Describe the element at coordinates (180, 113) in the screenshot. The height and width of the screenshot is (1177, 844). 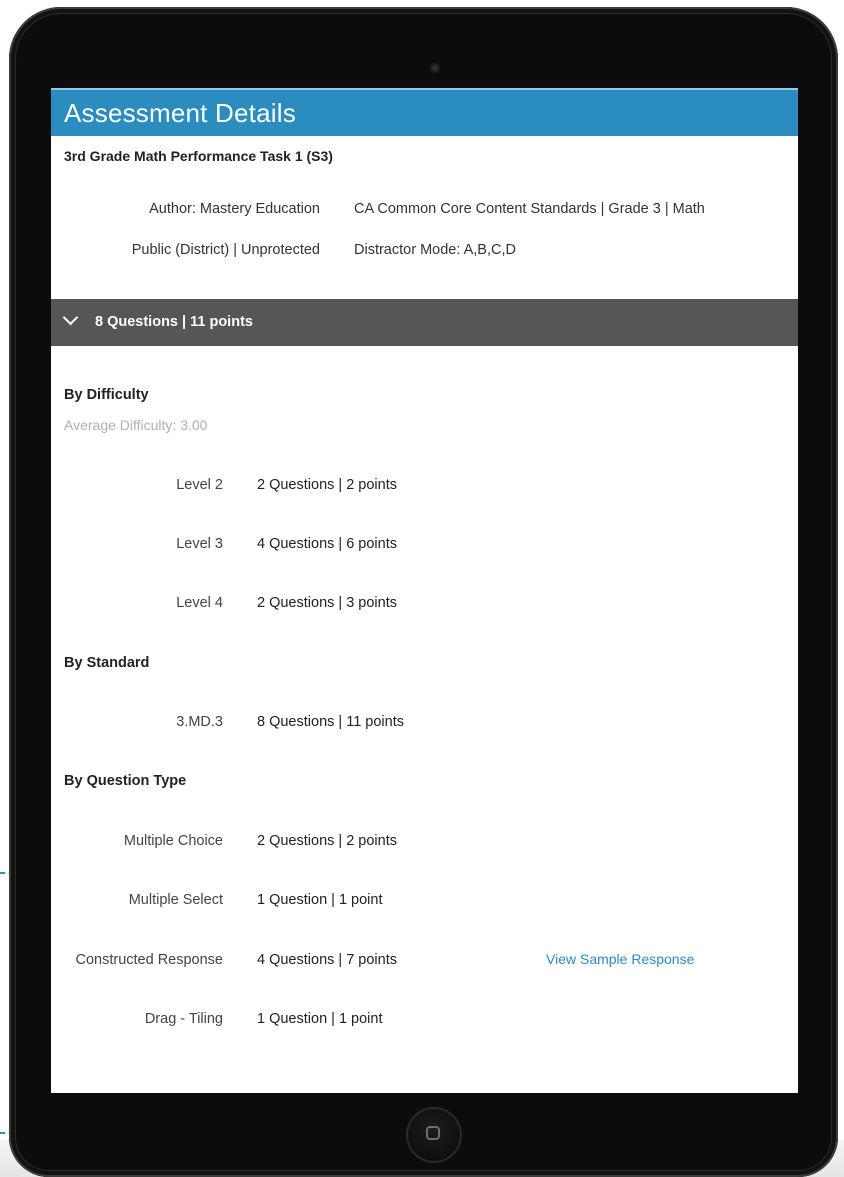
I see `page-title: Assessment Details` at that location.